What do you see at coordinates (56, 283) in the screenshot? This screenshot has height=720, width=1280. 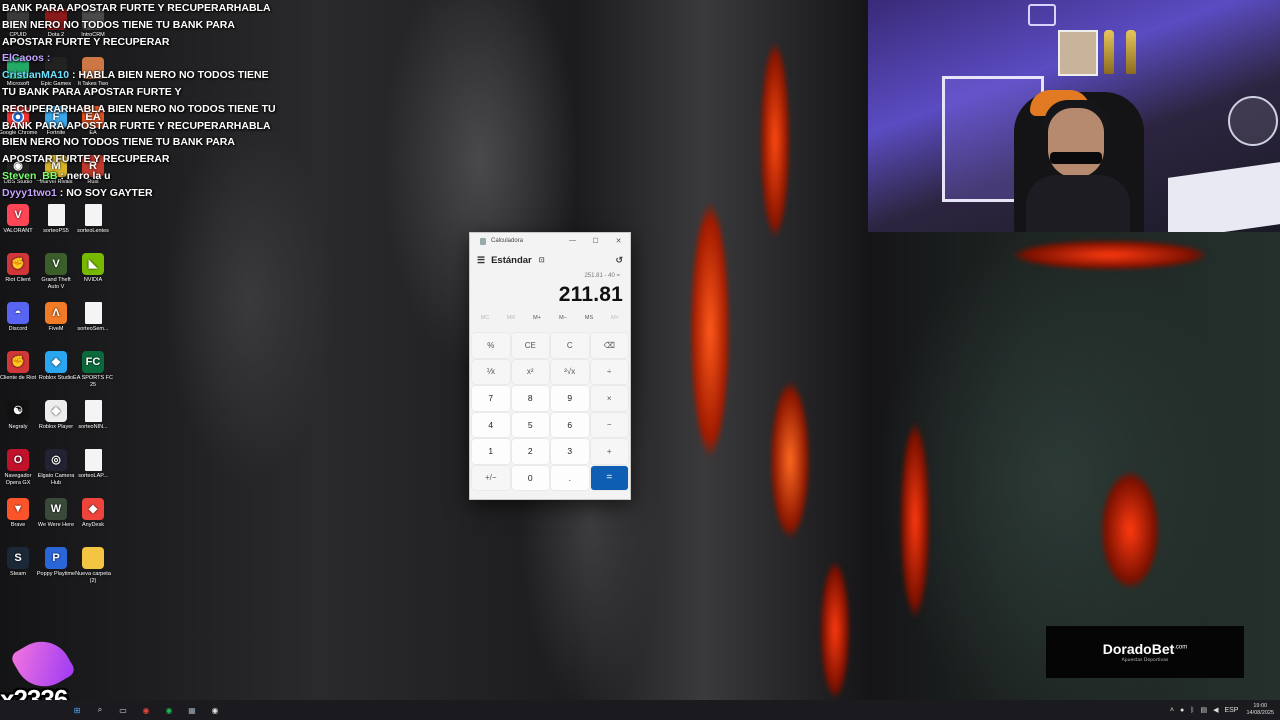 I see `desktop-icon-label: Grand Theft Auto V` at bounding box center [56, 283].